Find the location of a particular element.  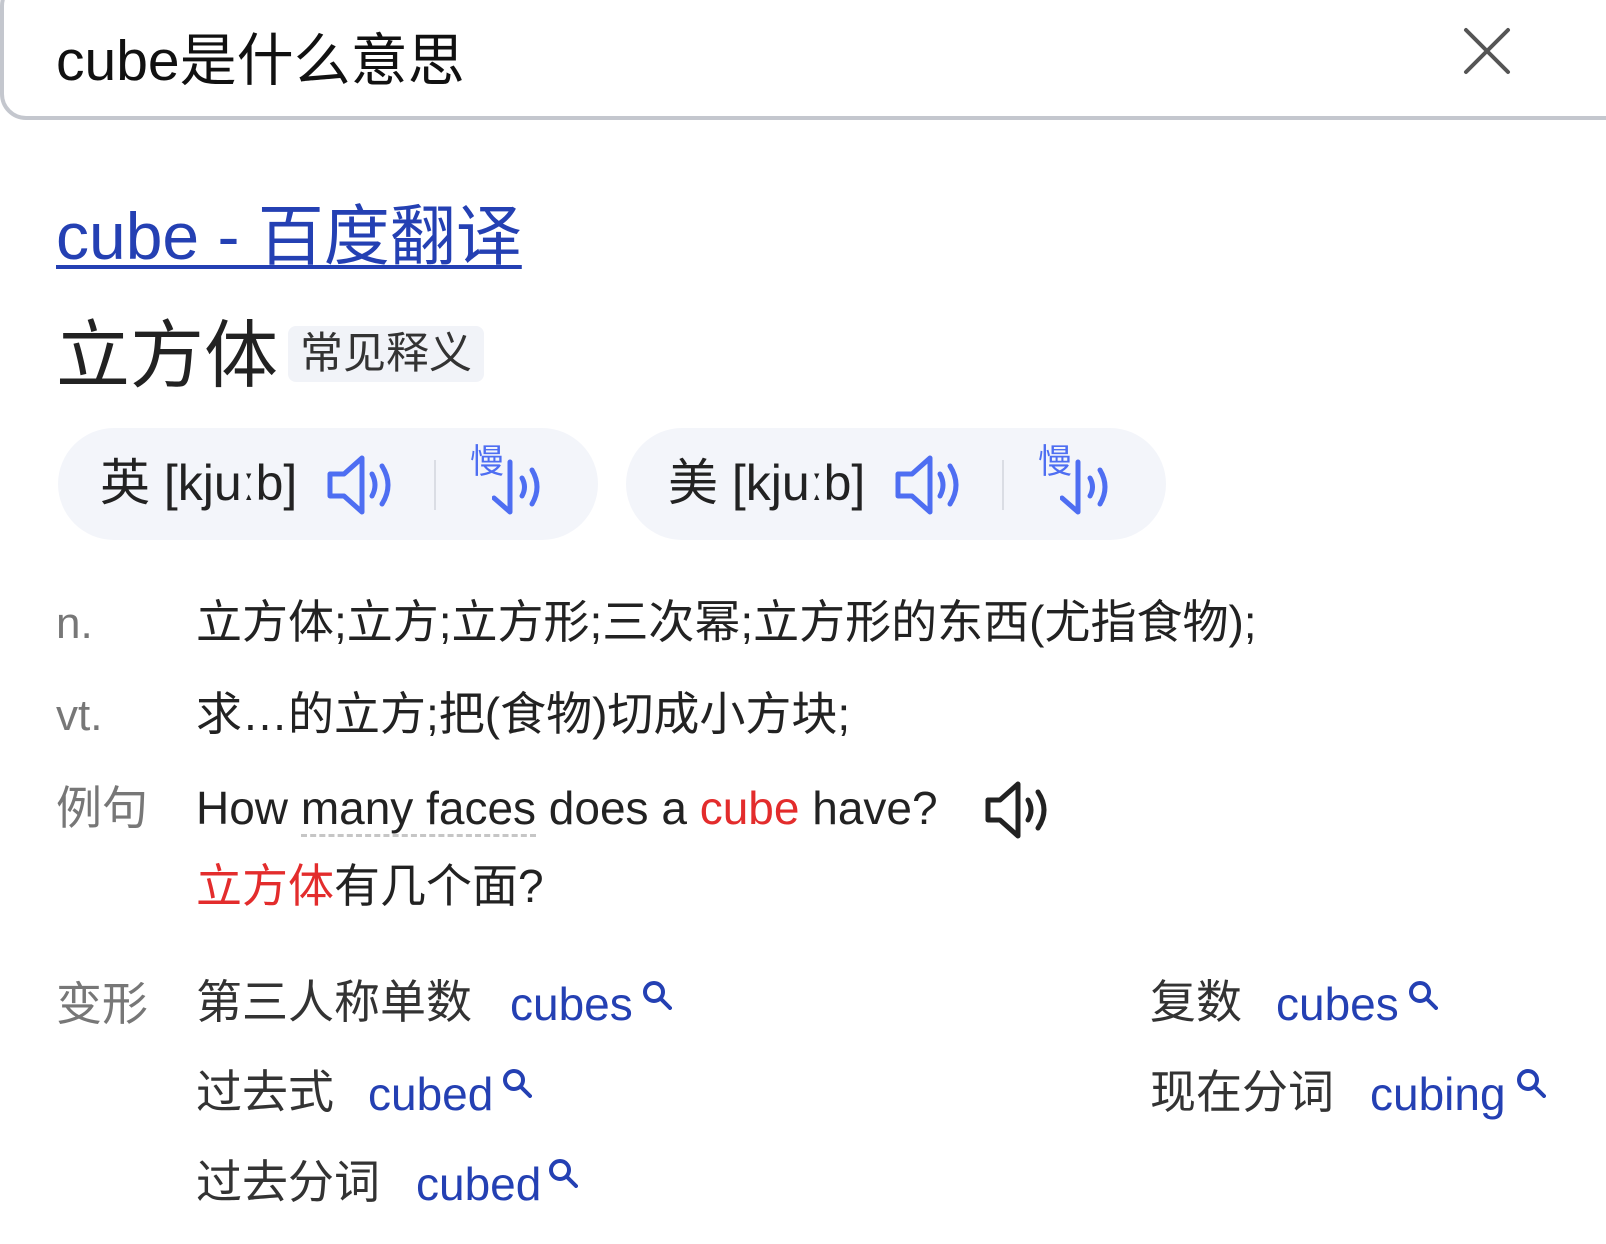

example-text: have? is located at coordinates (868, 808).